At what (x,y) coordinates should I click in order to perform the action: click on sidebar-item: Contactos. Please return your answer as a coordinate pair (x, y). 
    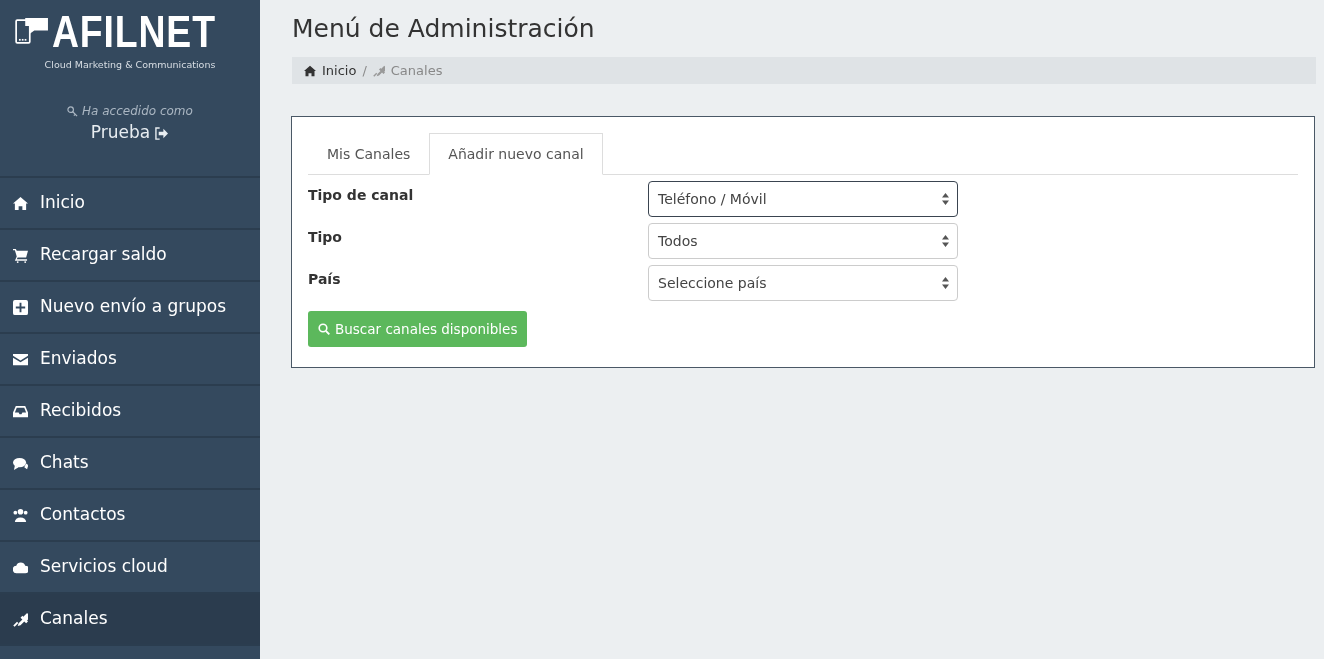
    Looking at the image, I should click on (130, 516).